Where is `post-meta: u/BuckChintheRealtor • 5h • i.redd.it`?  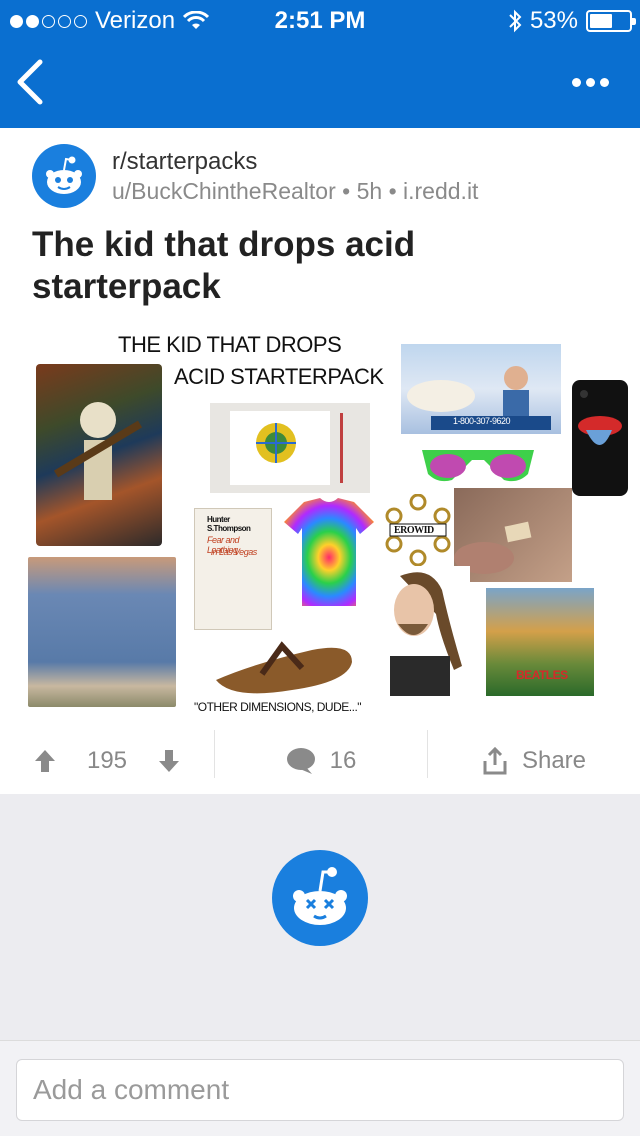 post-meta: u/BuckChintheRealtor • 5h • i.redd.it is located at coordinates (295, 191).